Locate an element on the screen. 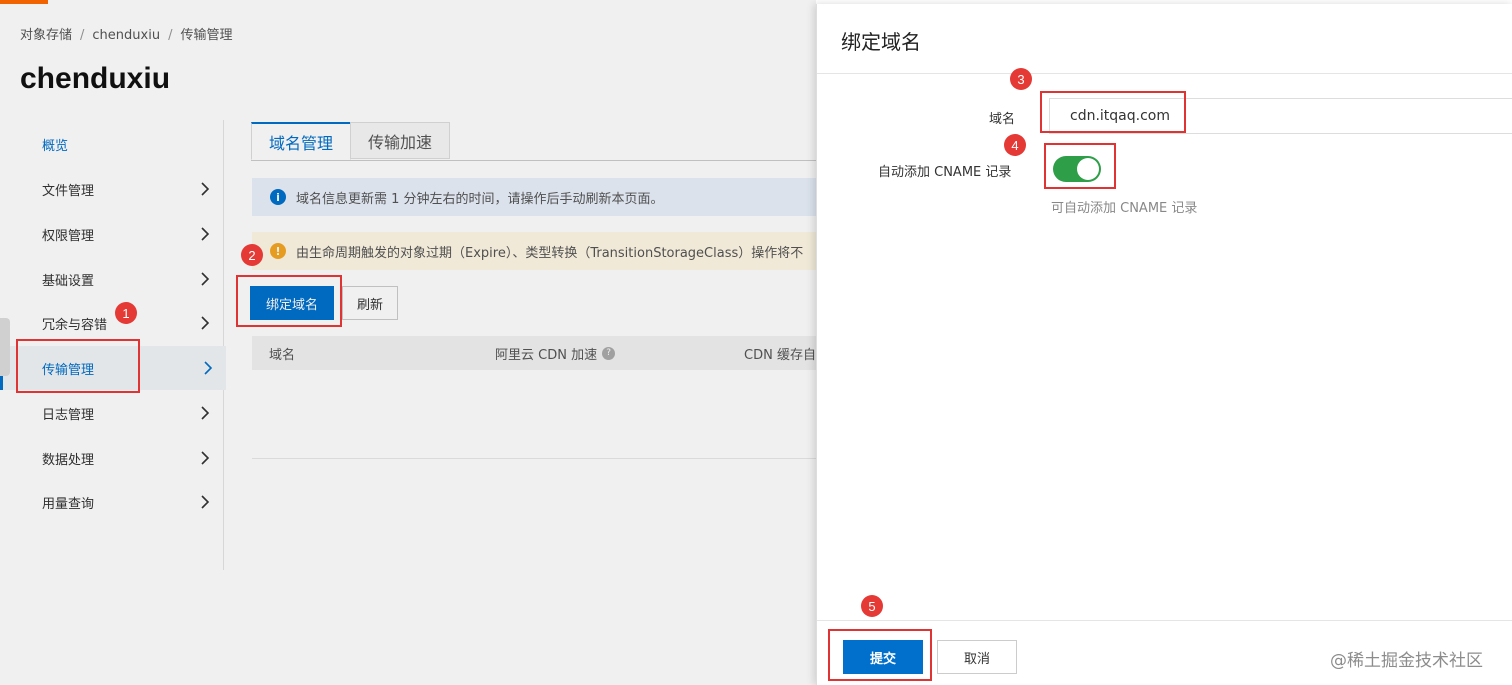 This screenshot has height=685, width=1512. submit-button: 提交 is located at coordinates (883, 657).